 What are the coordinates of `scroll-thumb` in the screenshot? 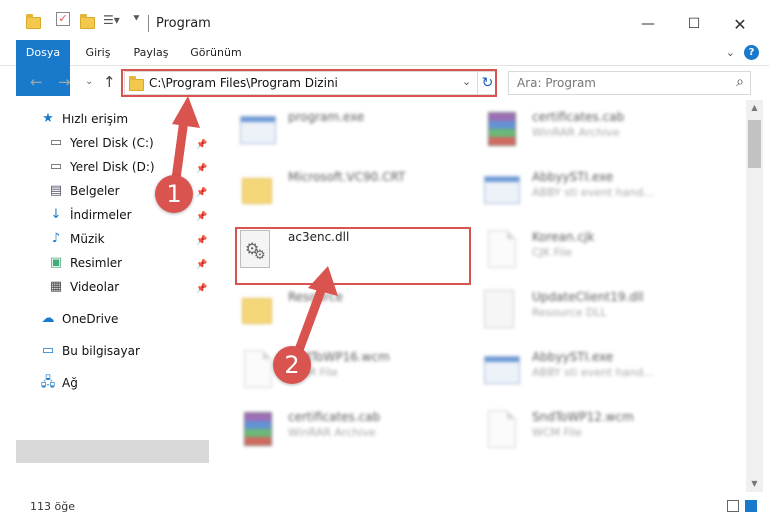 It's located at (754, 144).